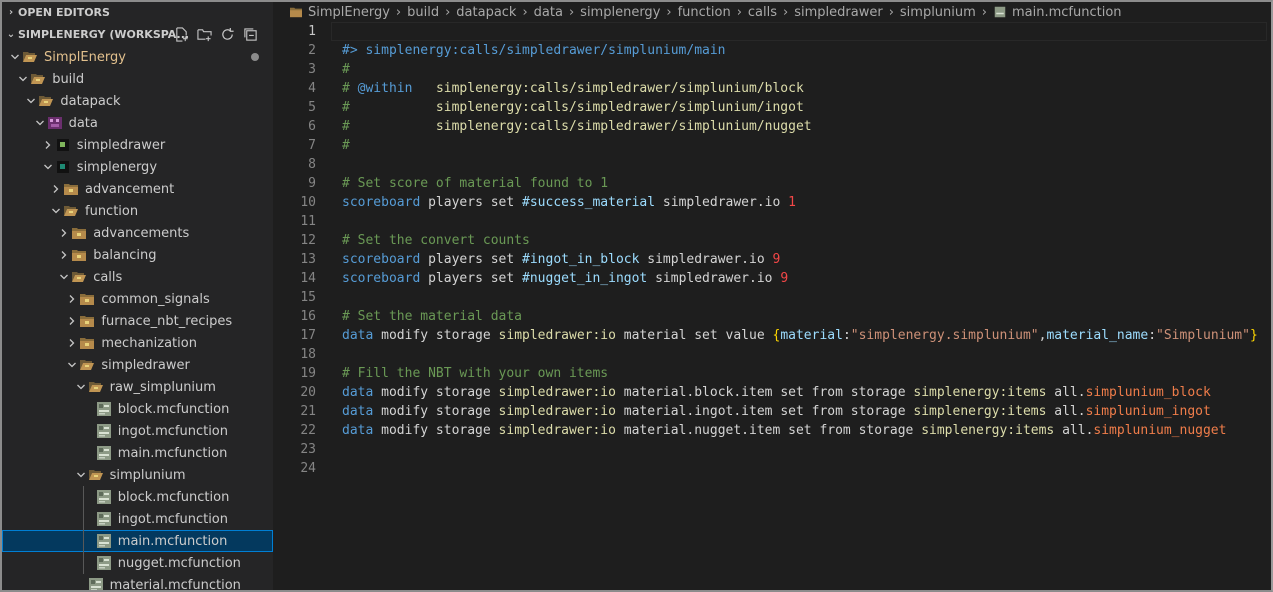  I want to click on tree-folder-item: common_signals, so click(137, 299).